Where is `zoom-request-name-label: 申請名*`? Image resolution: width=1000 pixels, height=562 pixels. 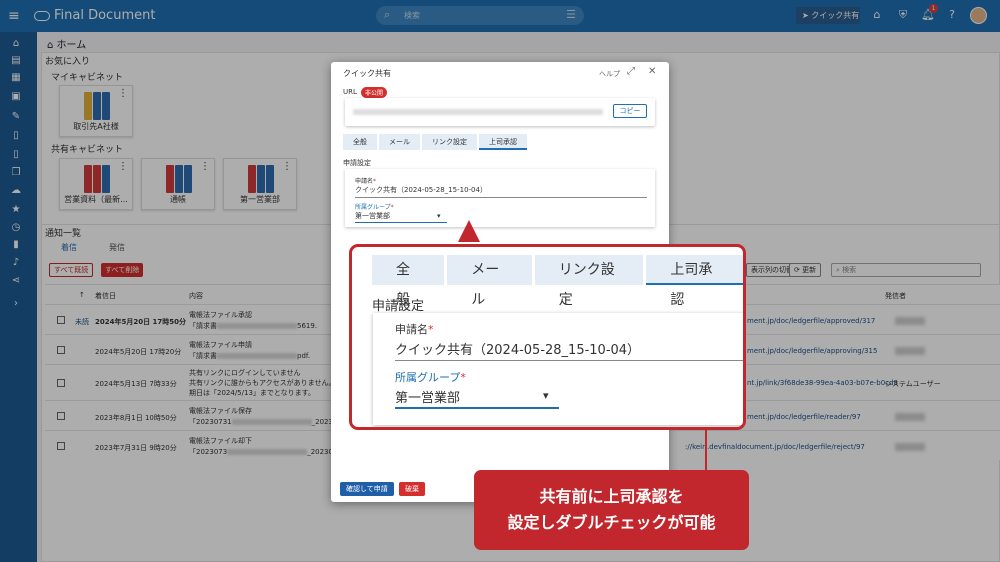
zoom-request-name-label: 申請名* is located at coordinates (414, 329).